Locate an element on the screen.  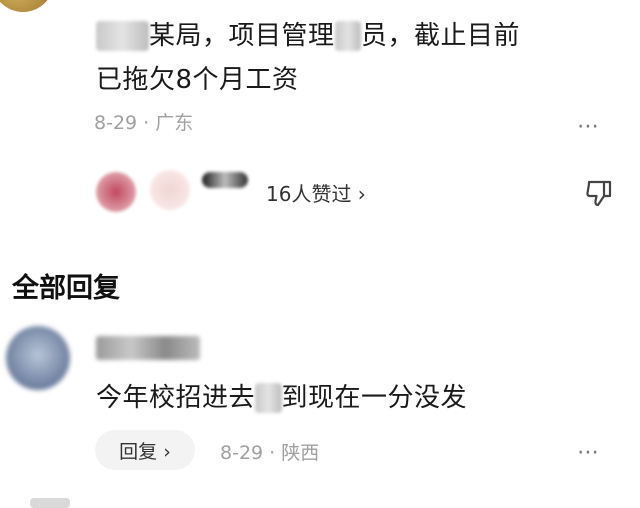
comment-text-line1-end: 员，截止目前 is located at coordinates (441, 36).